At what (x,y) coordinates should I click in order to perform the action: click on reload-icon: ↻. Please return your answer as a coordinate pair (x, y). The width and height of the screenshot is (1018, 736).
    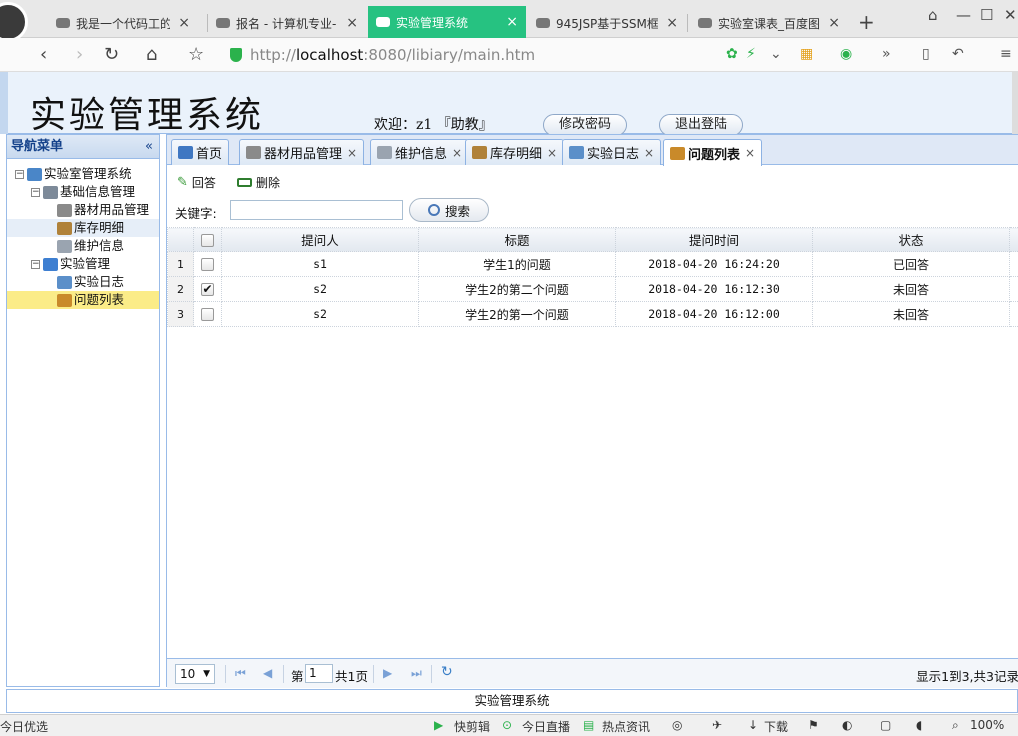
    Looking at the image, I should click on (447, 672).